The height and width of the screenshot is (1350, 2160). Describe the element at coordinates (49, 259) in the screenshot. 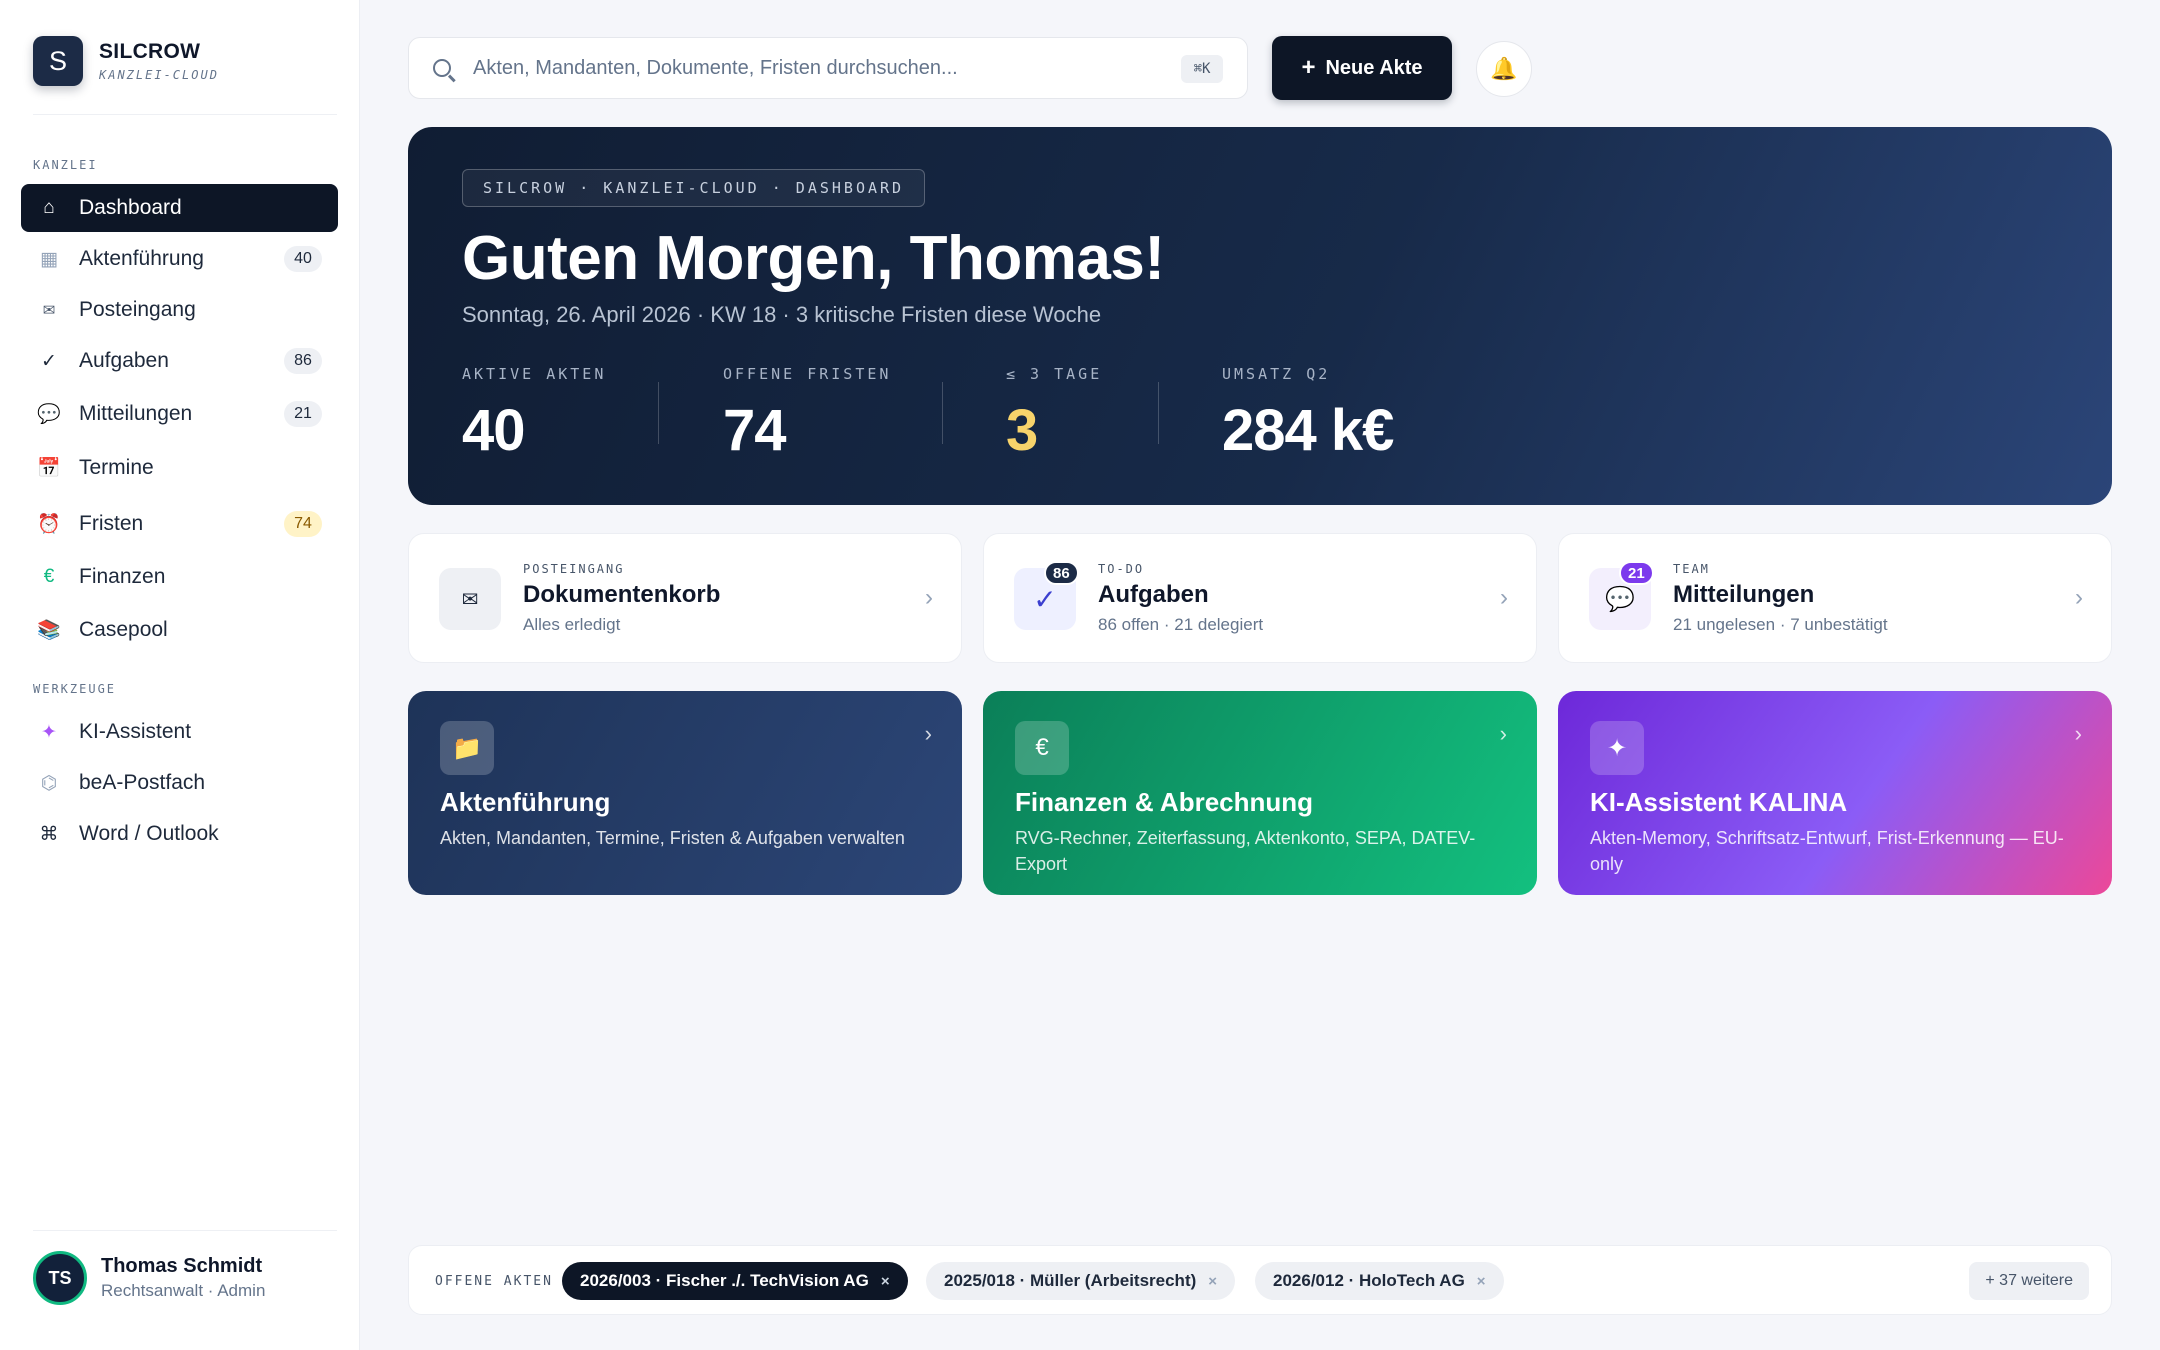

I see `files-icon: ▦` at that location.